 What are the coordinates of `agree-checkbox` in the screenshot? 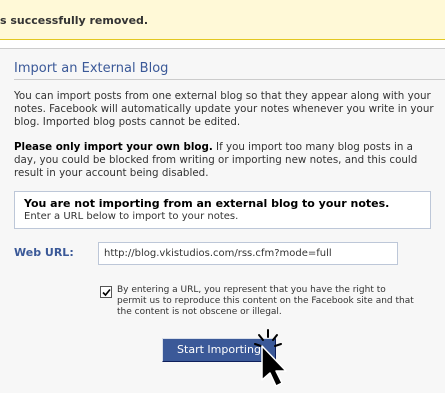 It's located at (106, 292).